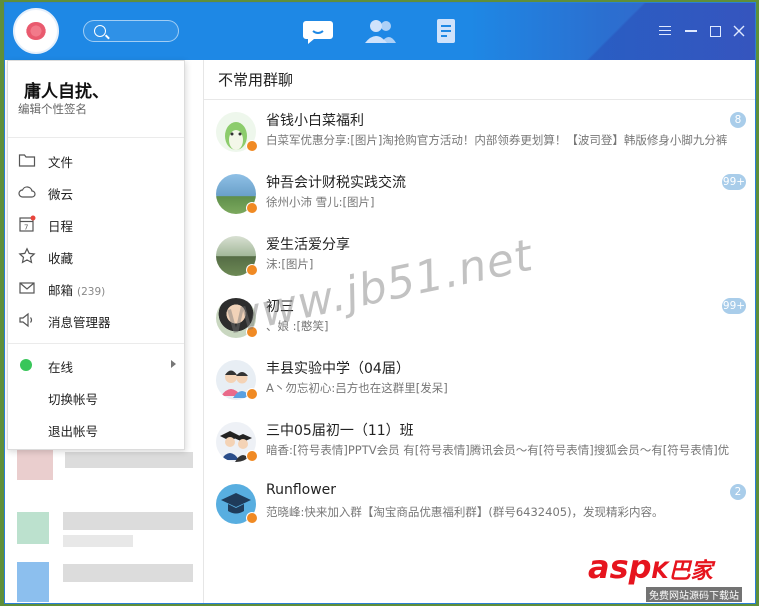  I want to click on maximize-icon, so click(715, 31).